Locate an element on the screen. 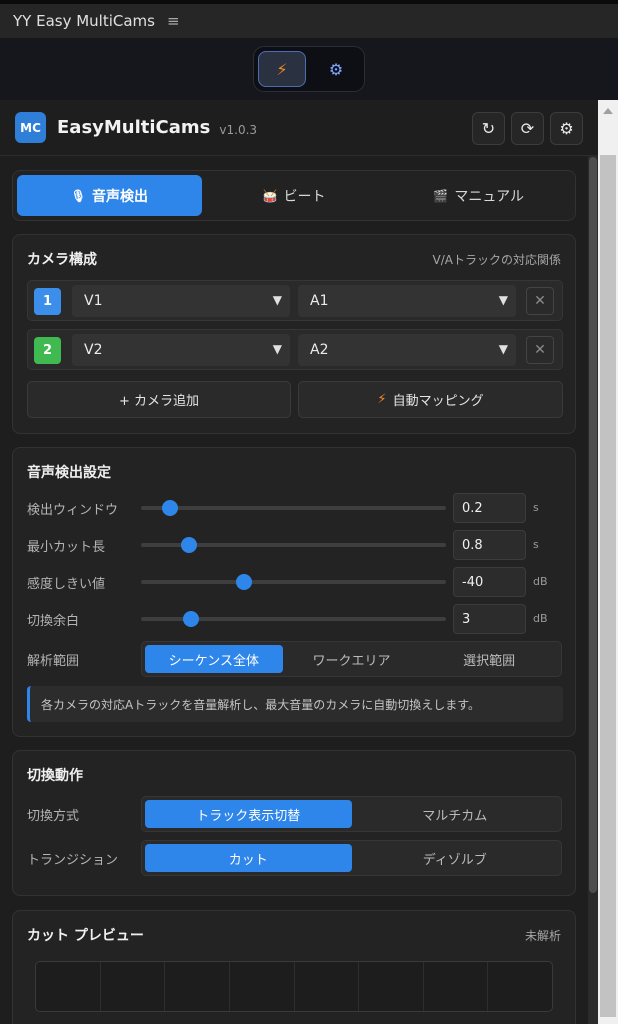  mode-tabs: 🎙 音声検出 🥁 ビート 🎬 マニュアル is located at coordinates (294, 195).